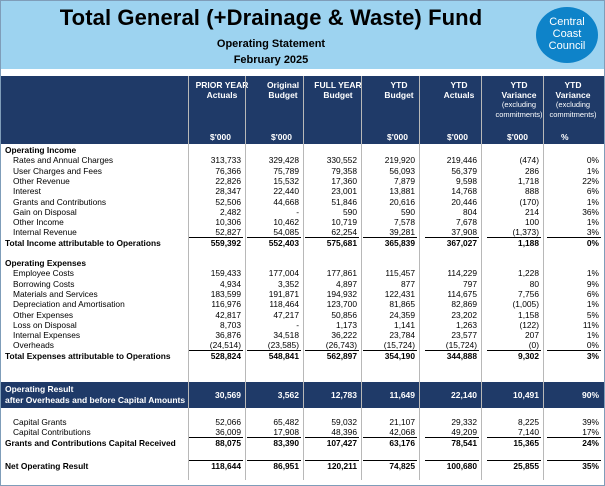 This screenshot has height=486, width=605. Describe the element at coordinates (532, 170) in the screenshot. I see `cell-value: 286` at that location.